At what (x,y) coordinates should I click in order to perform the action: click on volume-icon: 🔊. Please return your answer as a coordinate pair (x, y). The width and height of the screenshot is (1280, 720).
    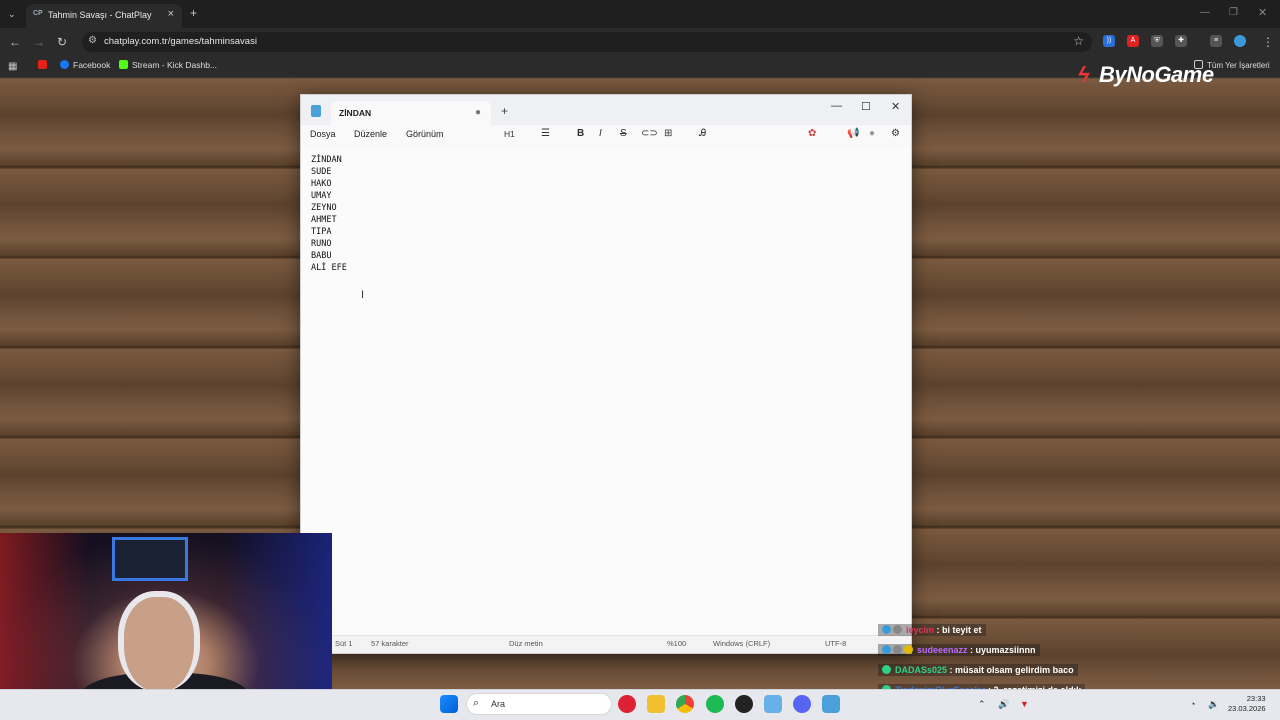
    Looking at the image, I should click on (1003, 704).